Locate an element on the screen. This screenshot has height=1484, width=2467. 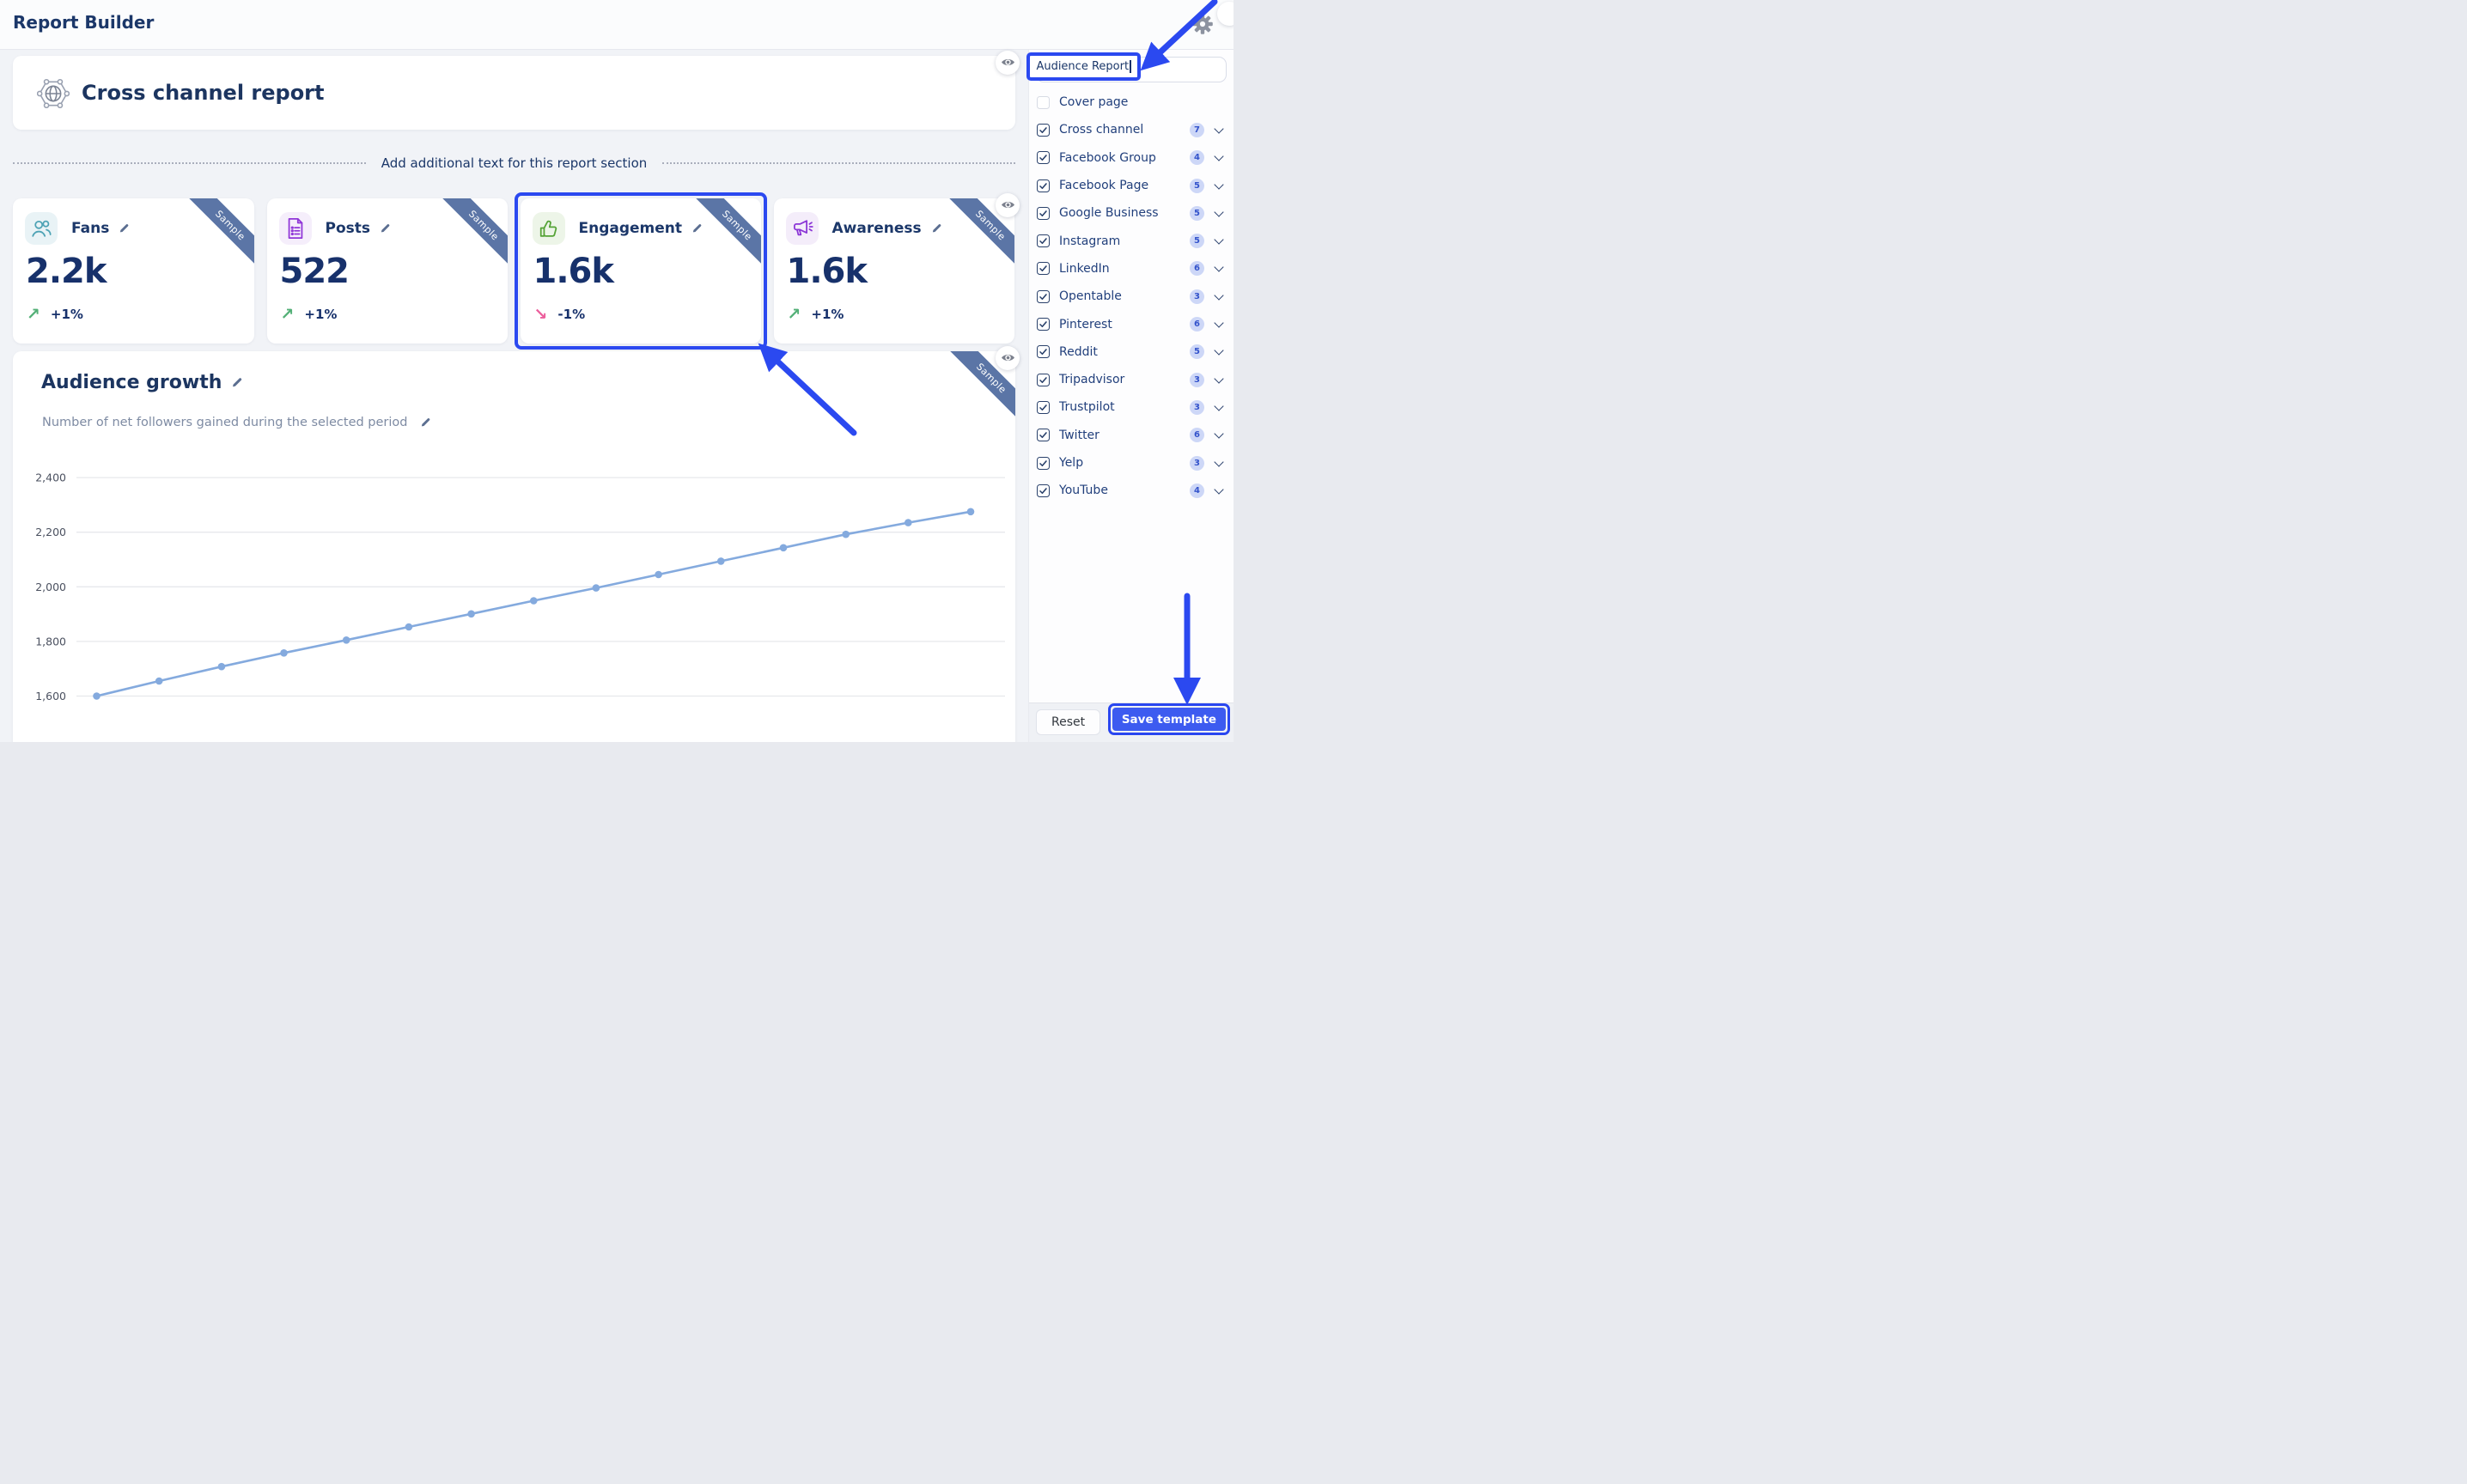
sidebar-item-label: Twitter is located at coordinates (1079, 435).